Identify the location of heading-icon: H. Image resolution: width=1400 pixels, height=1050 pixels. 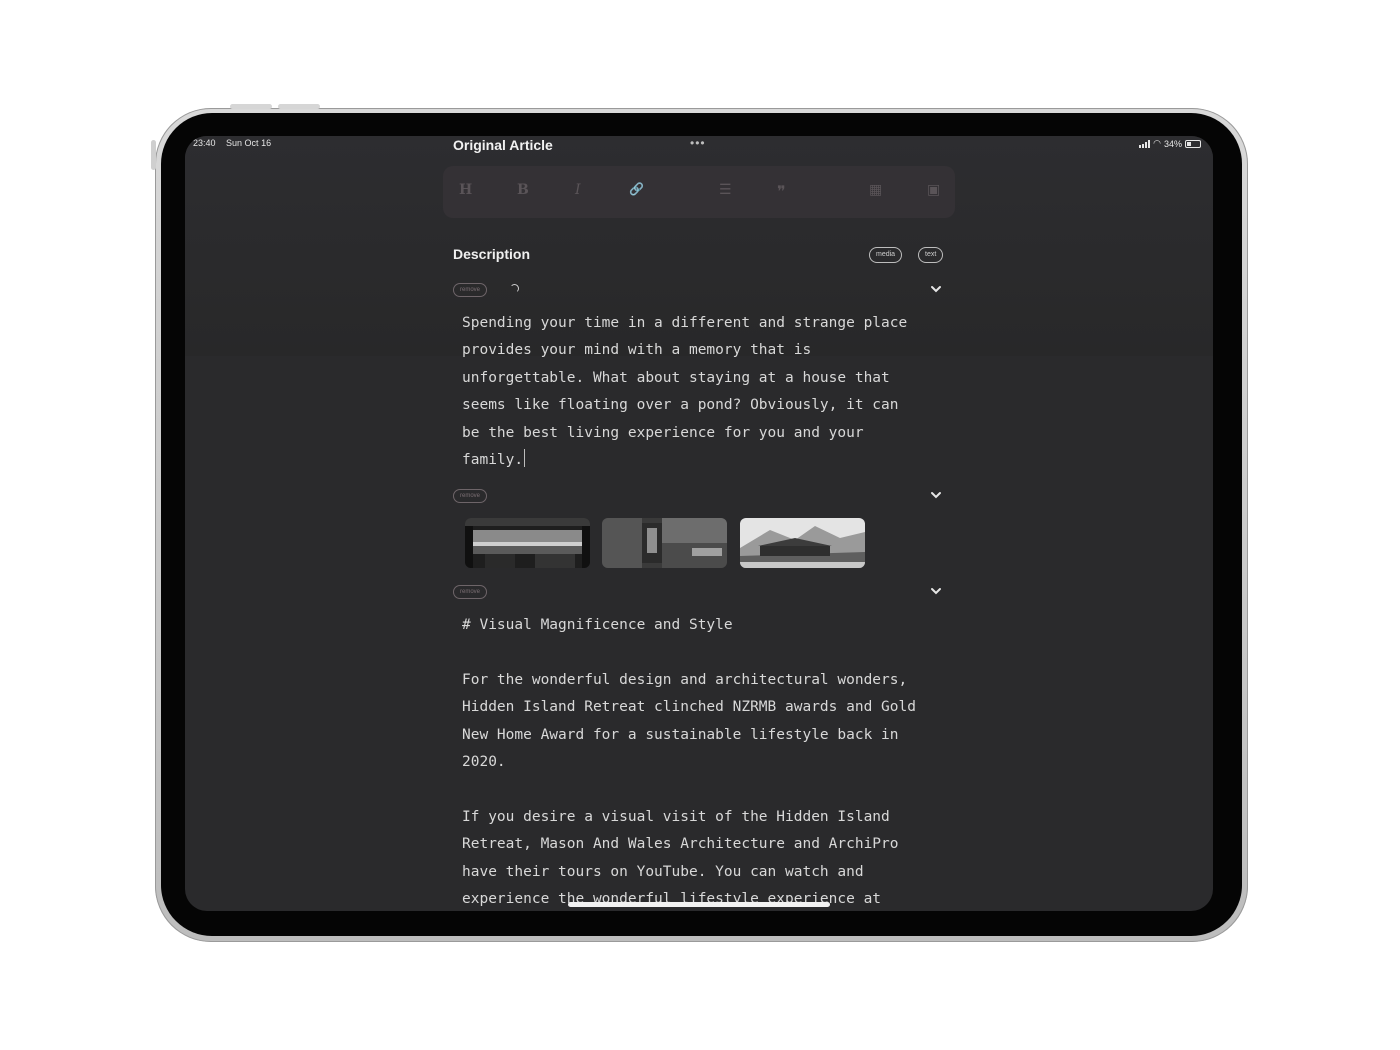
(465, 190).